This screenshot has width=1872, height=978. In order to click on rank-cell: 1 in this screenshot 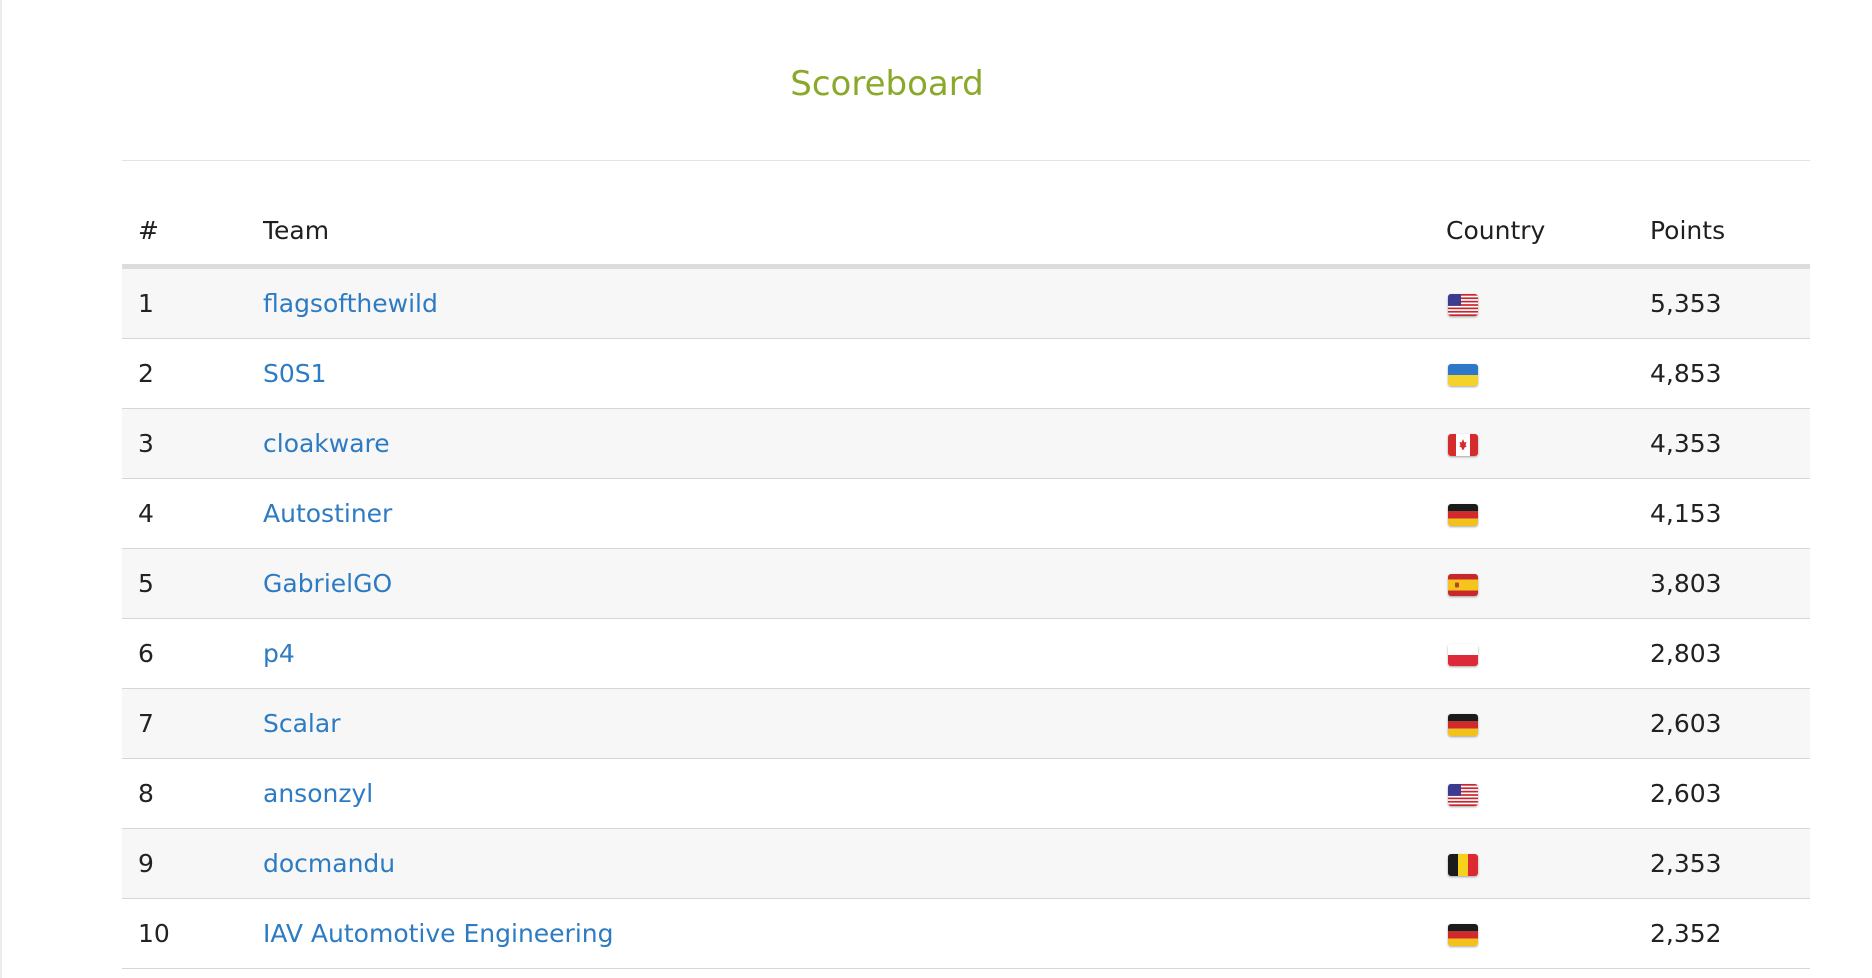, I will do `click(192, 302)`.